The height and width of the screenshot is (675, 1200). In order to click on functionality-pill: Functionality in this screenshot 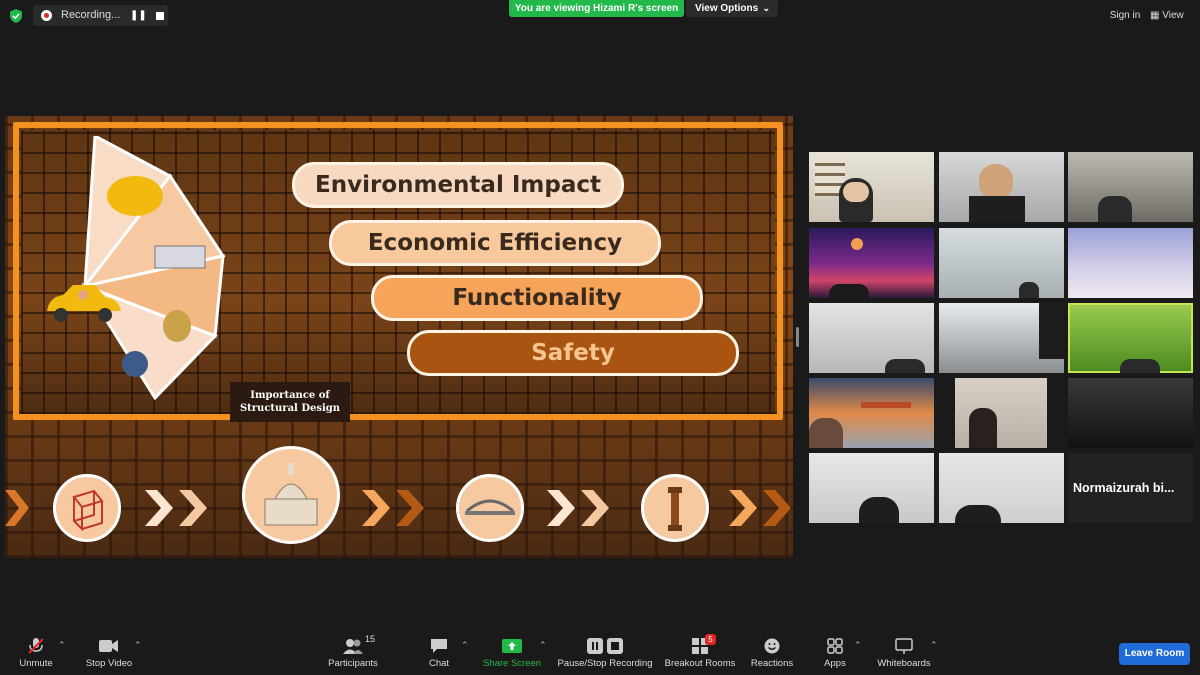, I will do `click(537, 298)`.